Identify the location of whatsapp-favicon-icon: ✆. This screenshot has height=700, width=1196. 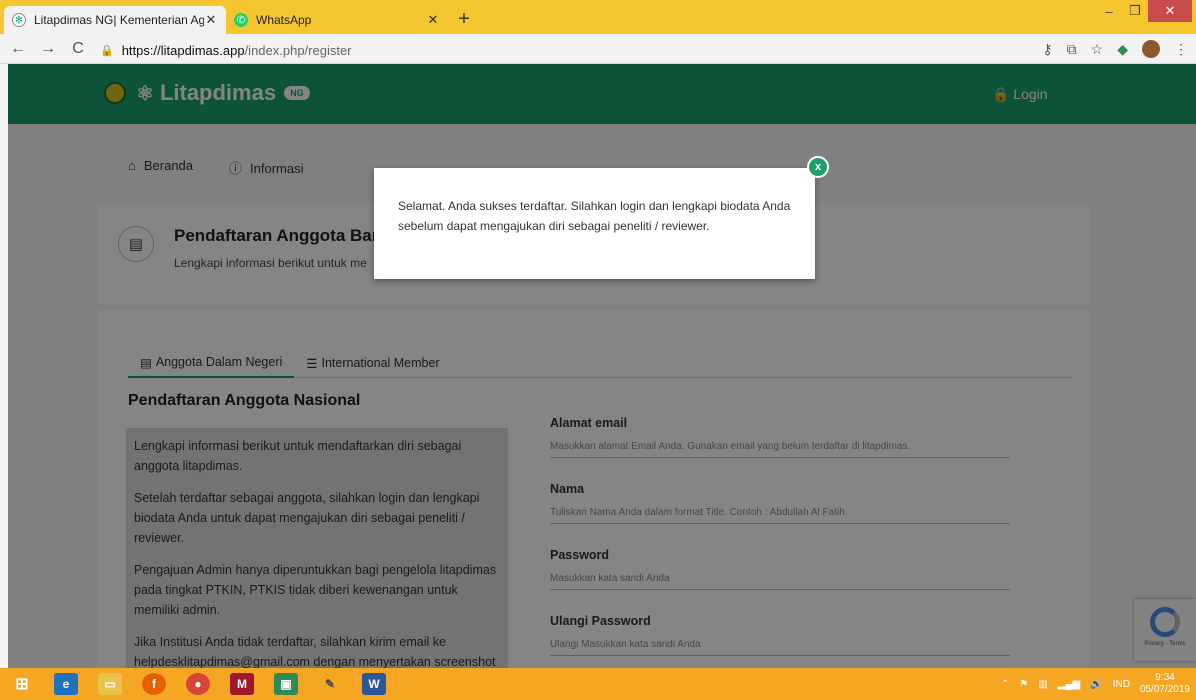
(241, 20).